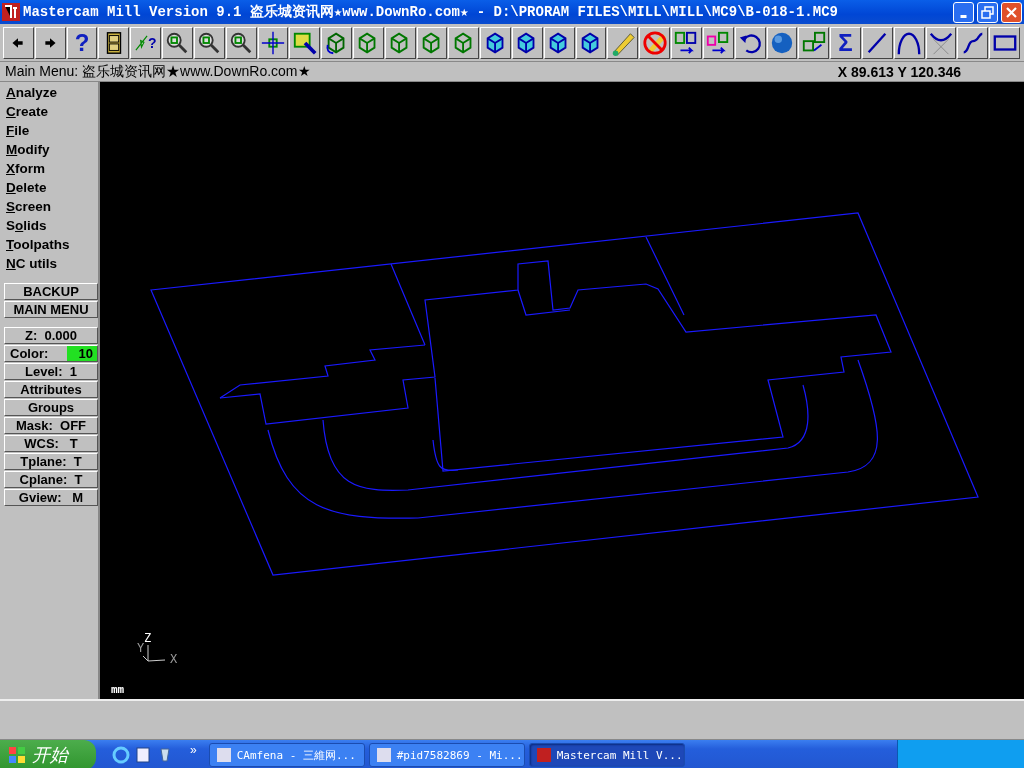 The width and height of the screenshot is (1024, 768). Describe the element at coordinates (877, 43) in the screenshot. I see `line-button` at that location.